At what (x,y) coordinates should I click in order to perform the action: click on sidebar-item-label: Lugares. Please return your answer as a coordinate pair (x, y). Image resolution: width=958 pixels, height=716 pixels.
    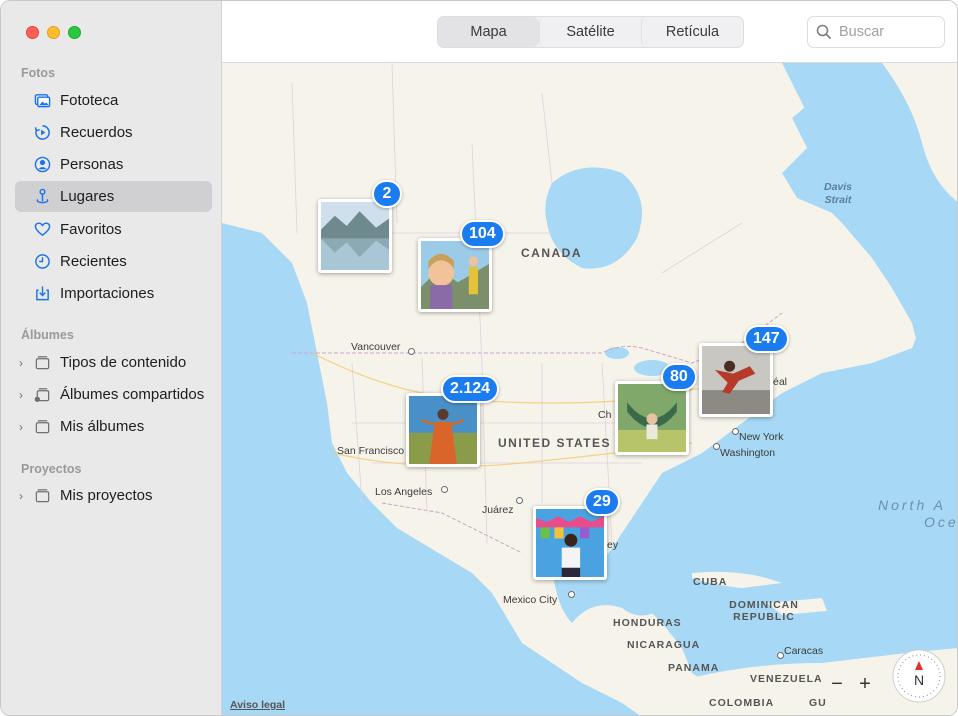
    Looking at the image, I should click on (87, 196).